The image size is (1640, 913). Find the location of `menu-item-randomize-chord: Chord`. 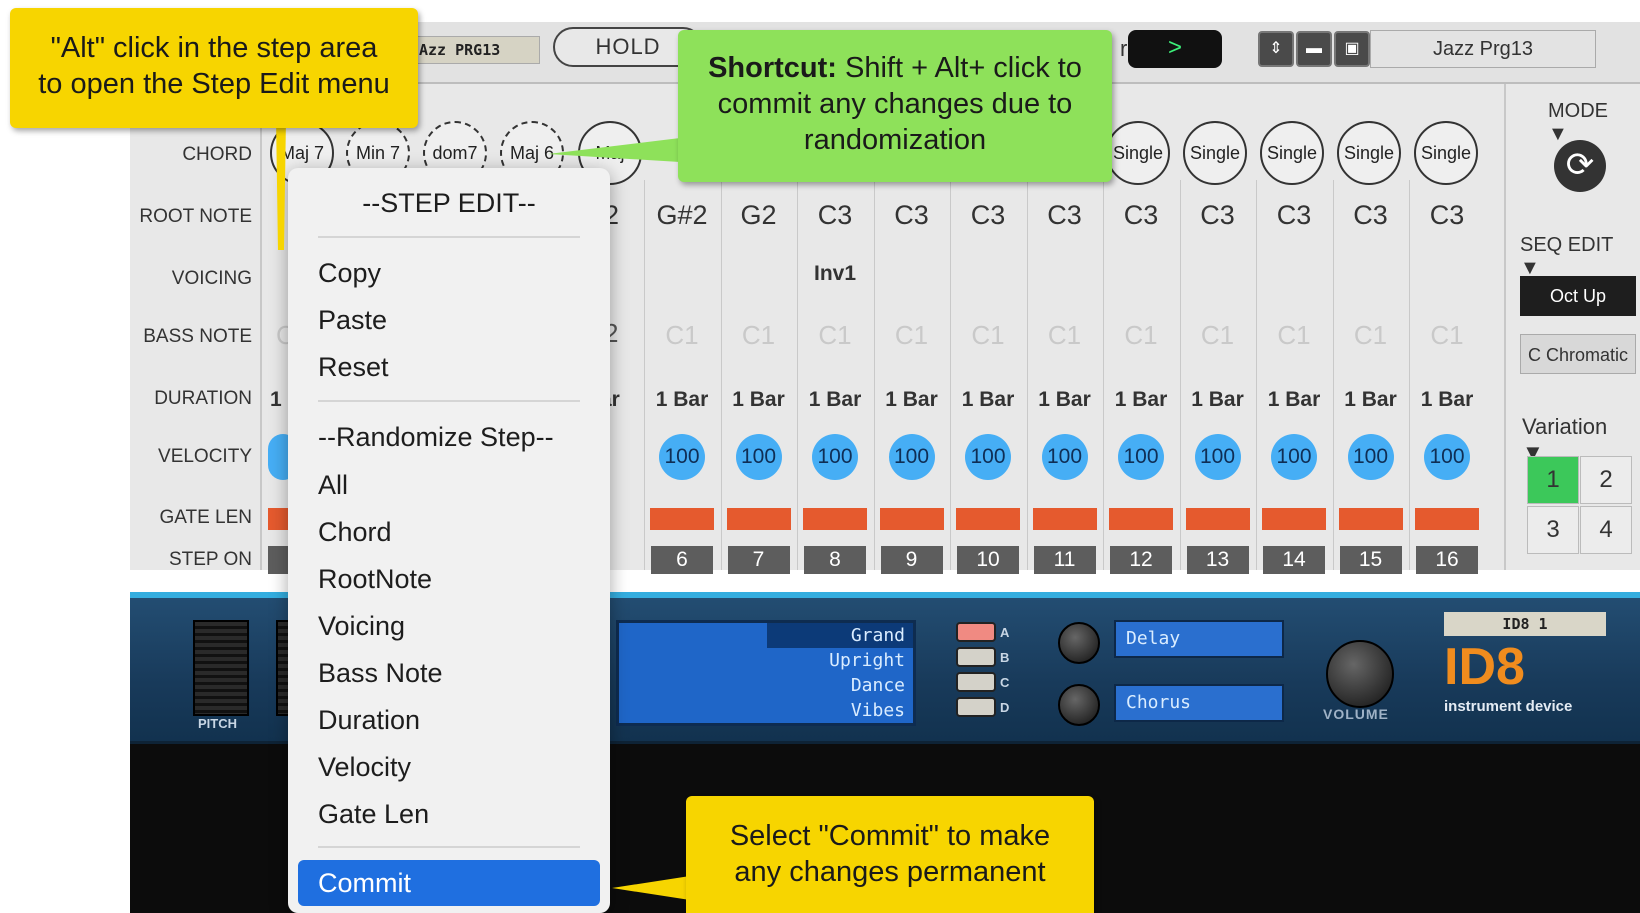

menu-item-randomize-chord: Chord is located at coordinates (355, 532).